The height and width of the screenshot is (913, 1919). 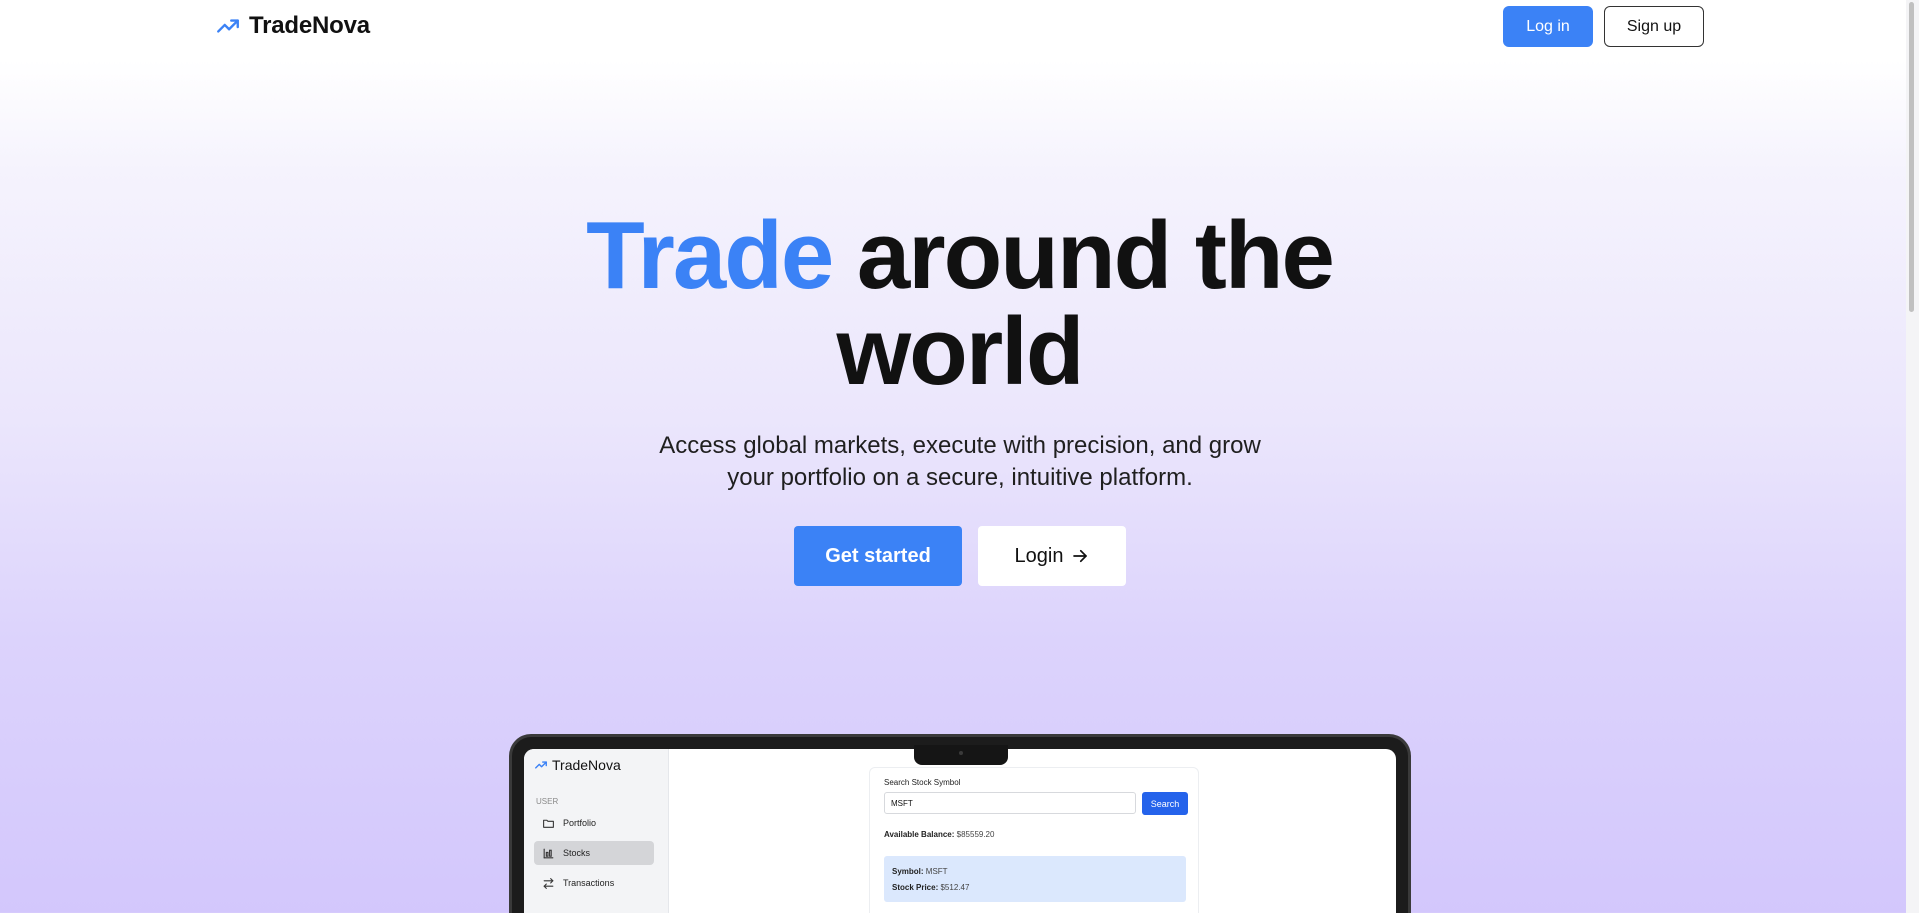 I want to click on preview-nav-label: Stocks, so click(x=577, y=853).